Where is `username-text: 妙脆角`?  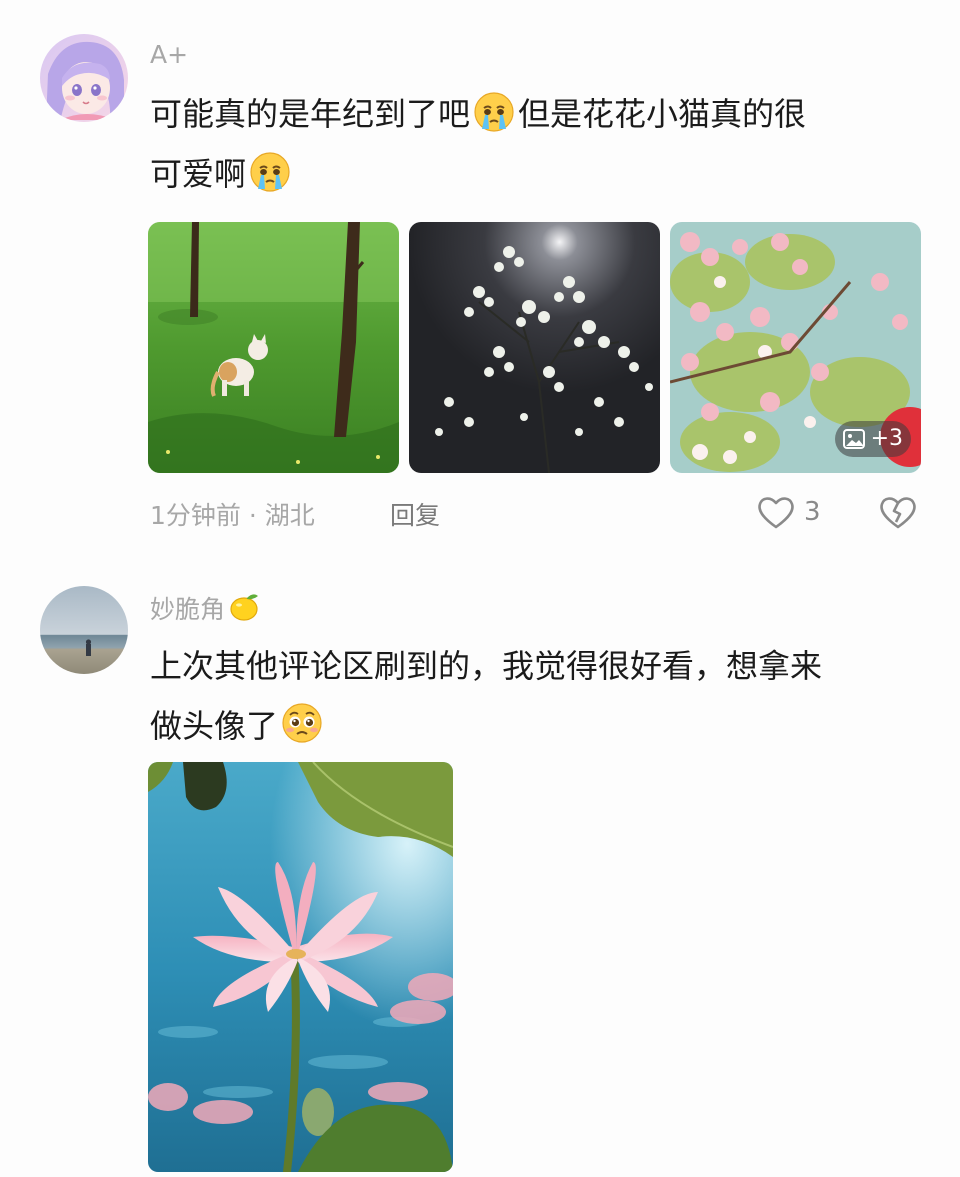 username-text: 妙脆角 is located at coordinates (188, 609).